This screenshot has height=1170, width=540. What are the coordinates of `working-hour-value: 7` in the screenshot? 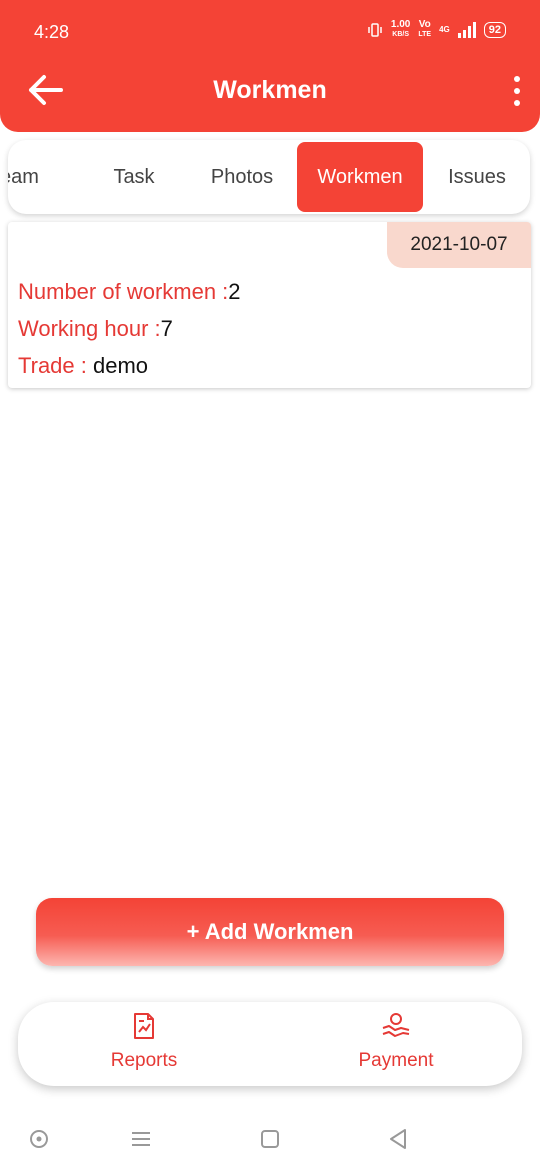 It's located at (166, 328).